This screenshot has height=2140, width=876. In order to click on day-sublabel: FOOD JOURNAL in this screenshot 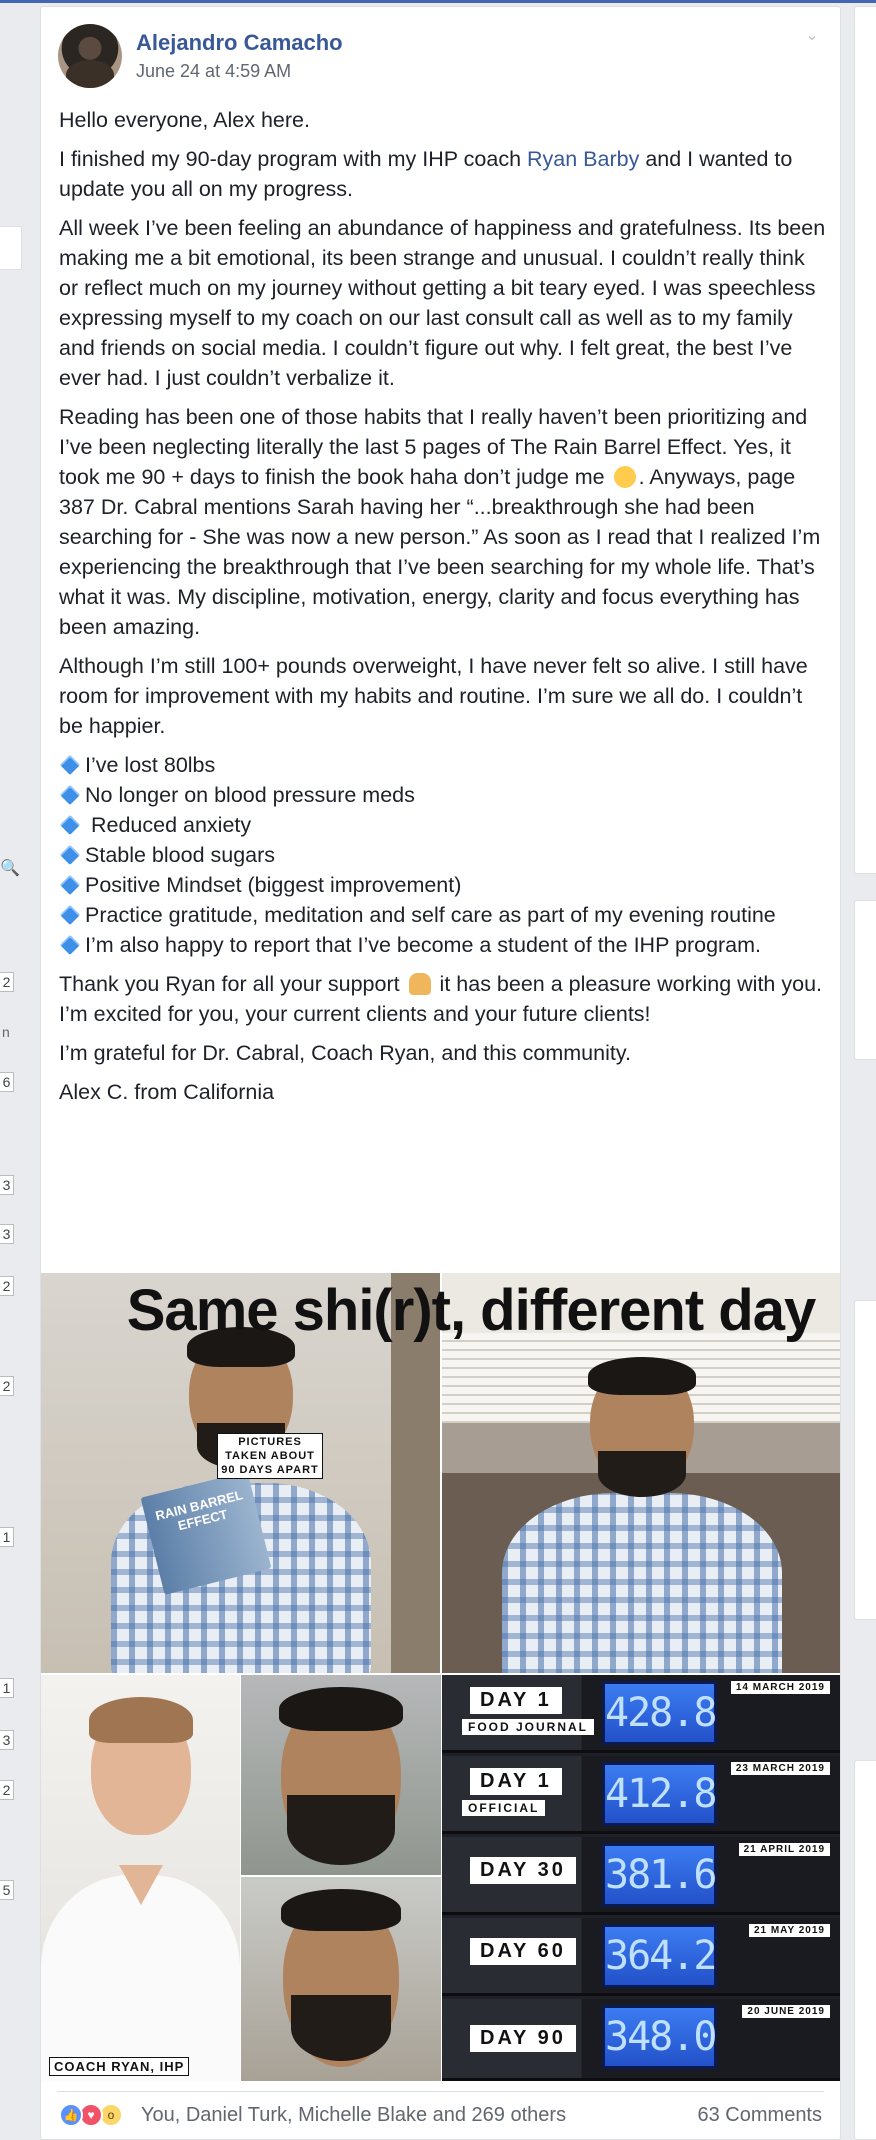, I will do `click(528, 1727)`.